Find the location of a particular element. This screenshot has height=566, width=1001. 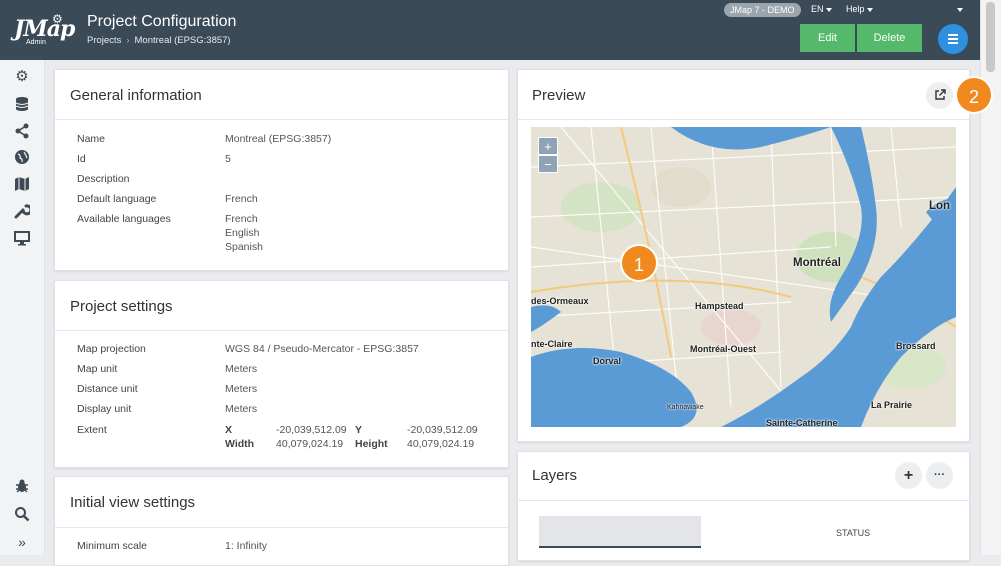

search-icon is located at coordinates (22, 515).